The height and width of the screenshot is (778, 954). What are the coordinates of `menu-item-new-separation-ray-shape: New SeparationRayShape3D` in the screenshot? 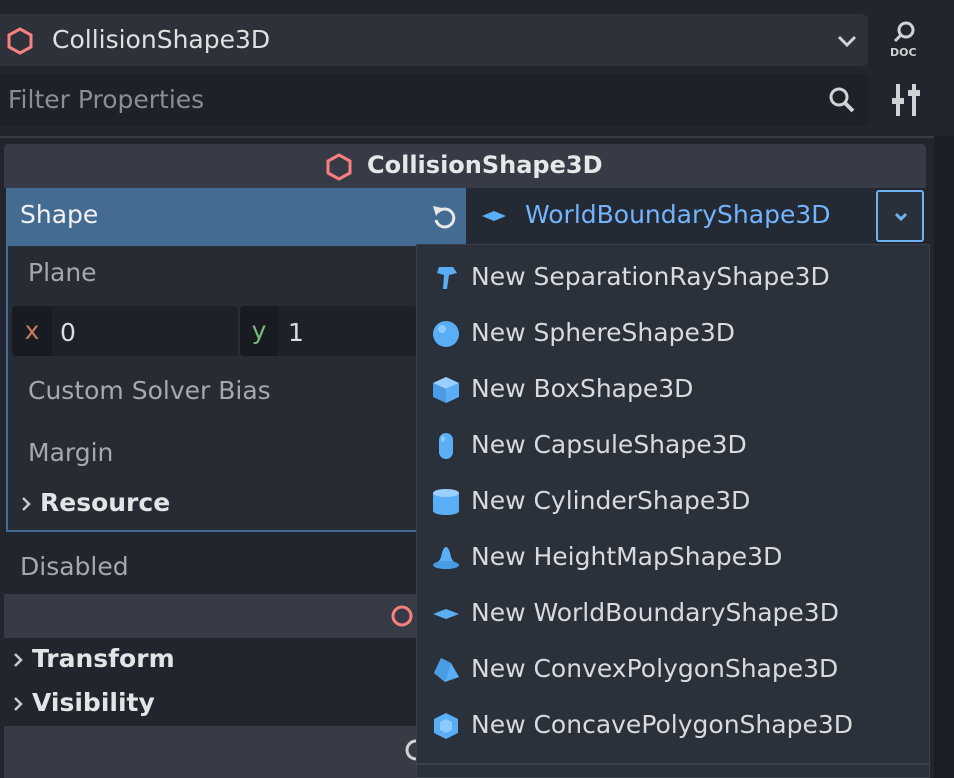 It's located at (673, 277).